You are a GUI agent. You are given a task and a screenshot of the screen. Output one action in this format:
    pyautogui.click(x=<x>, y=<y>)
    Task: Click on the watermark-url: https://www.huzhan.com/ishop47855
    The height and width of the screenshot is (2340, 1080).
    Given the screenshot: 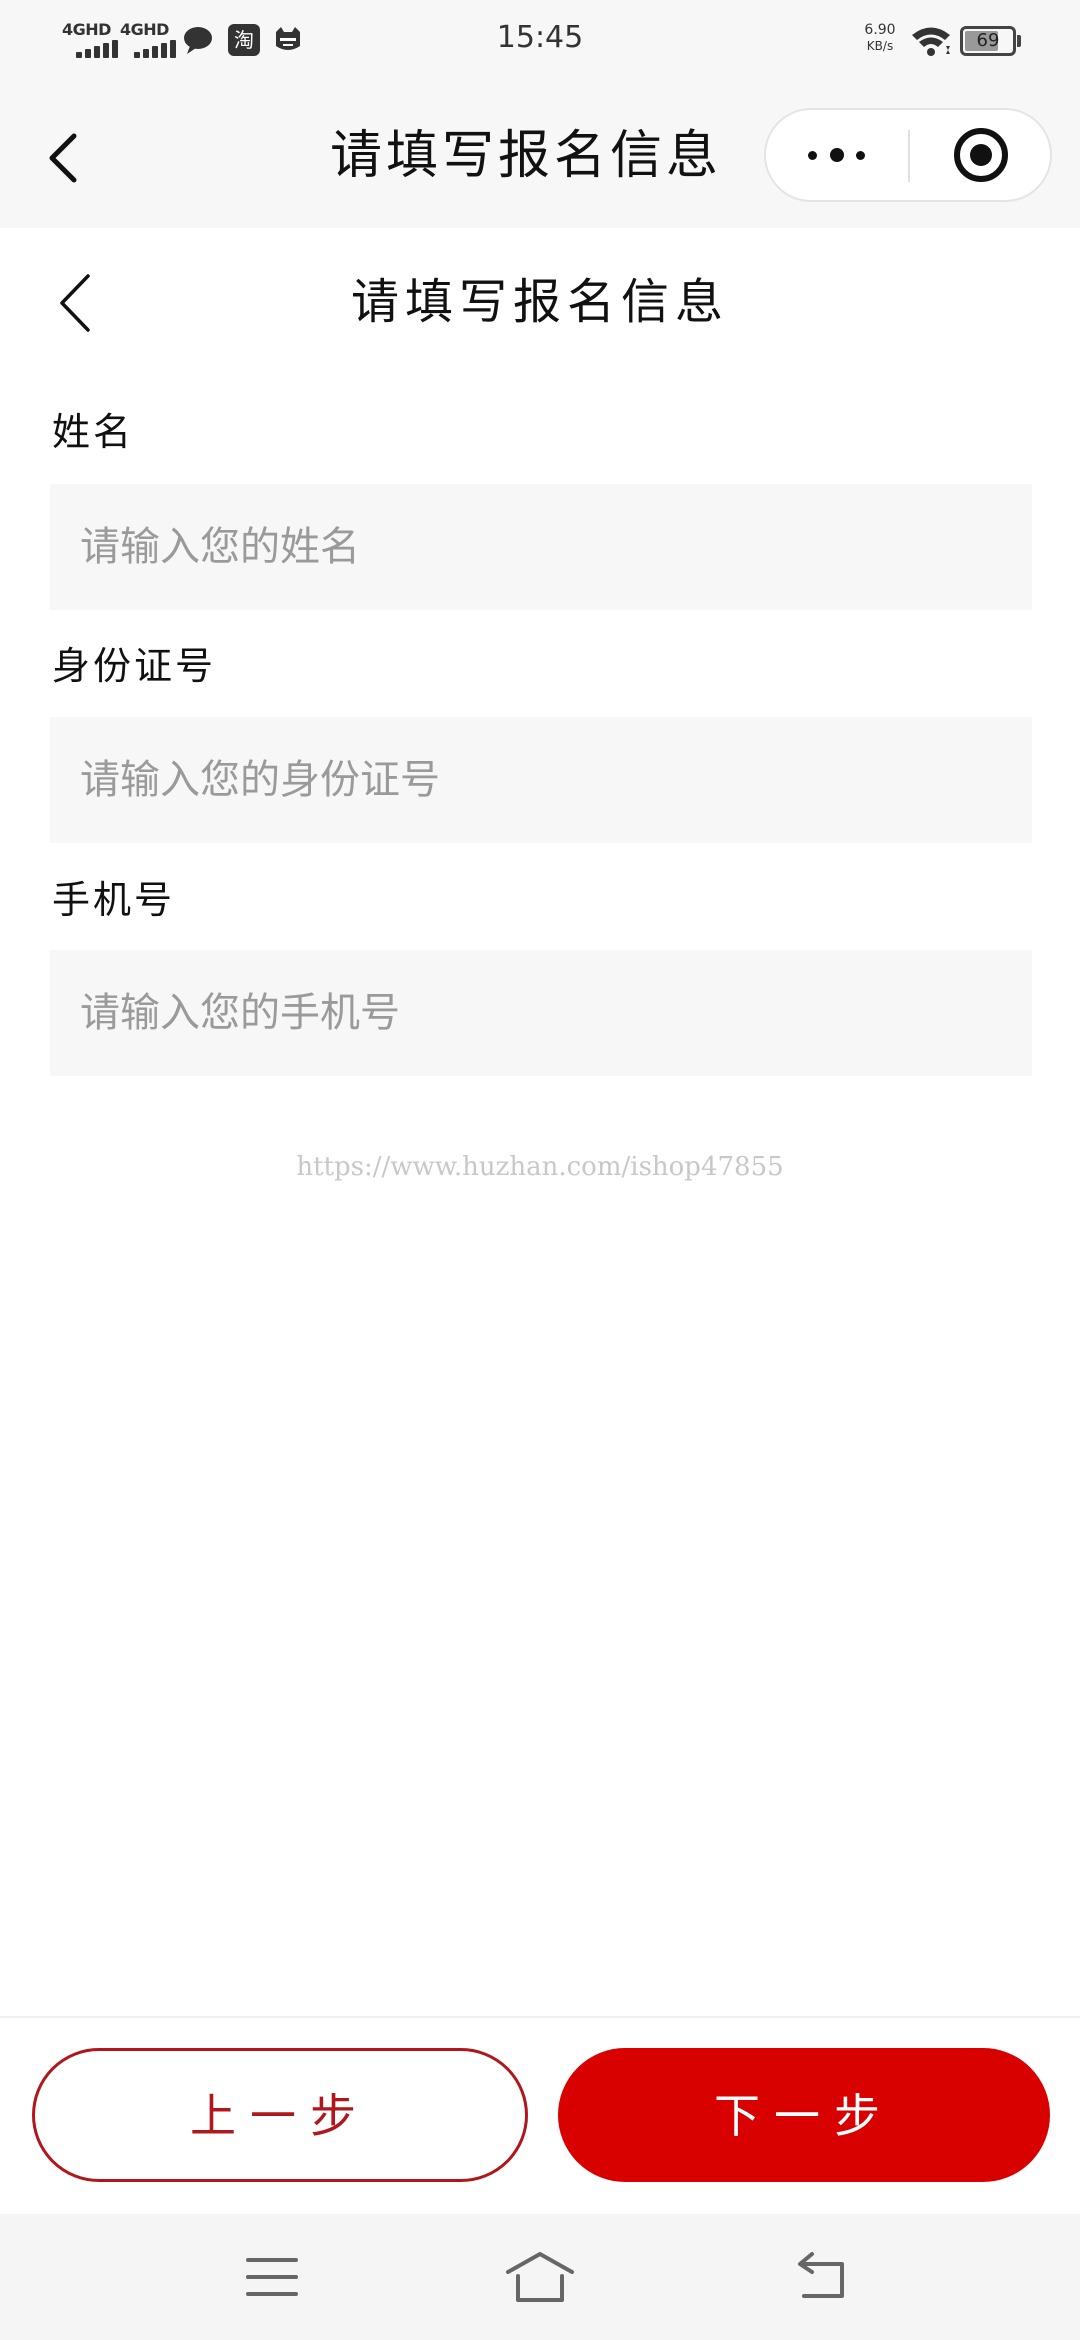 What is the action you would take?
    pyautogui.click(x=540, y=1167)
    